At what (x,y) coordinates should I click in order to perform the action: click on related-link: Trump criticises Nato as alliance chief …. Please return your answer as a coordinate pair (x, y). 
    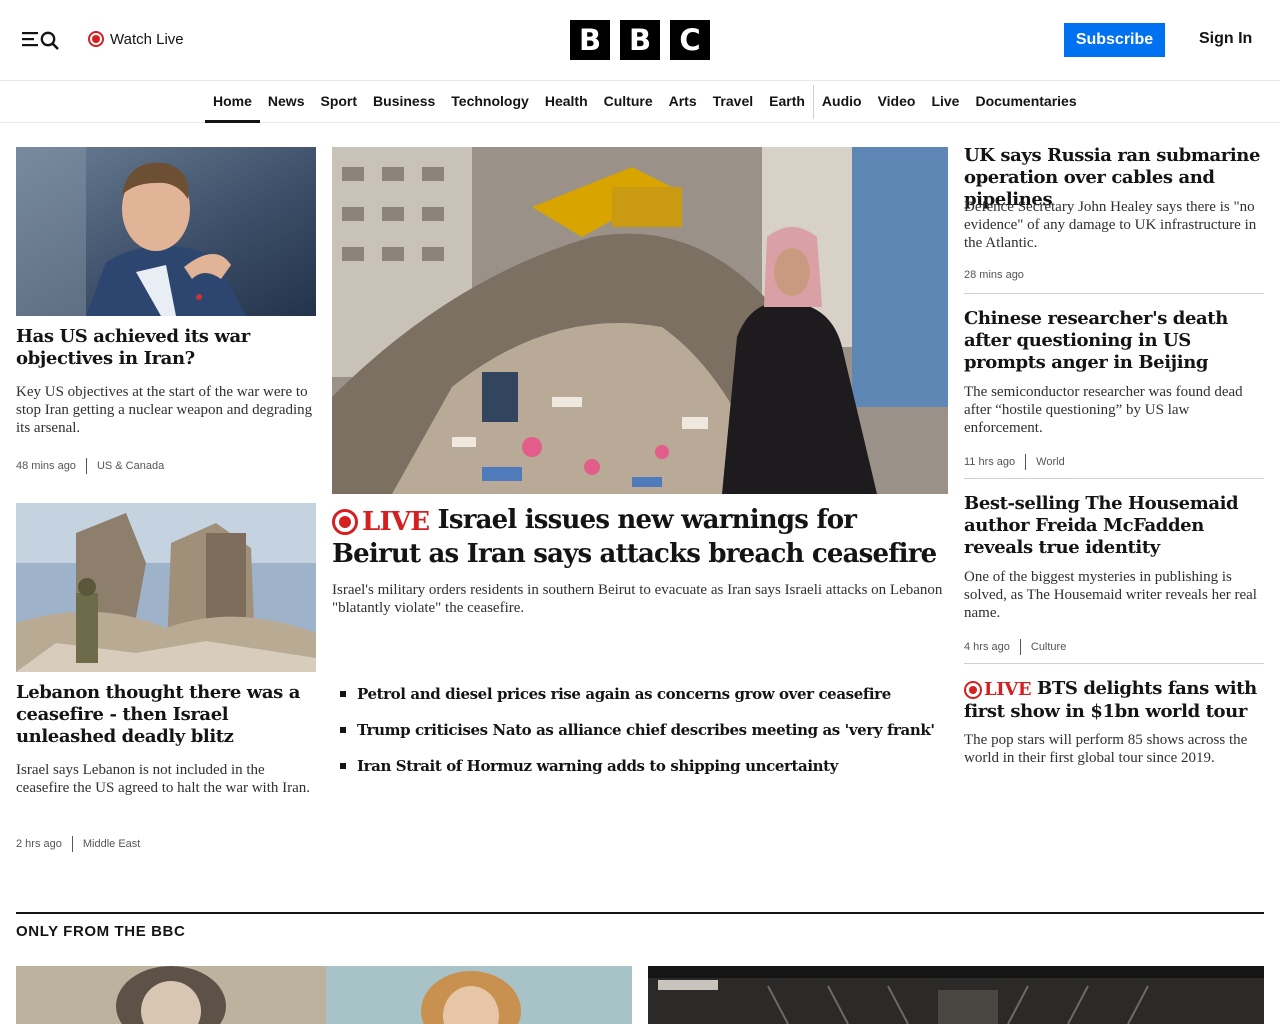
    Looking at the image, I should click on (640, 730).